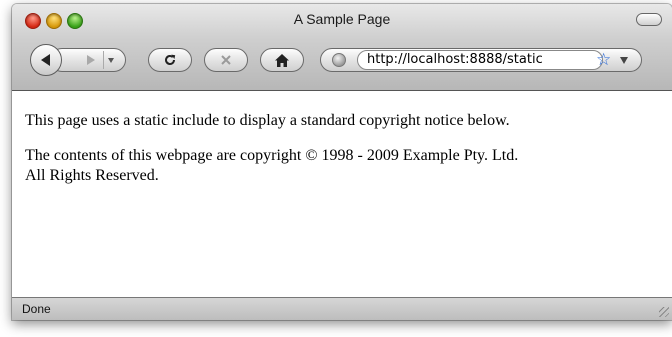 The width and height of the screenshot is (672, 337). I want to click on back-forward-group, so click(78, 60).